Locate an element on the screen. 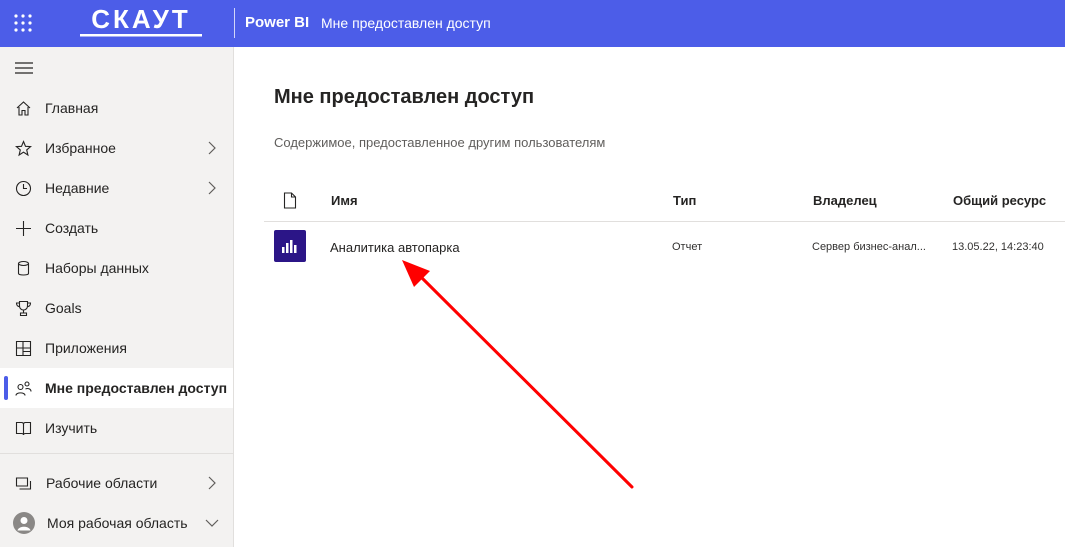 This screenshot has width=1065, height=547. app-name: Power BI is located at coordinates (277, 22).